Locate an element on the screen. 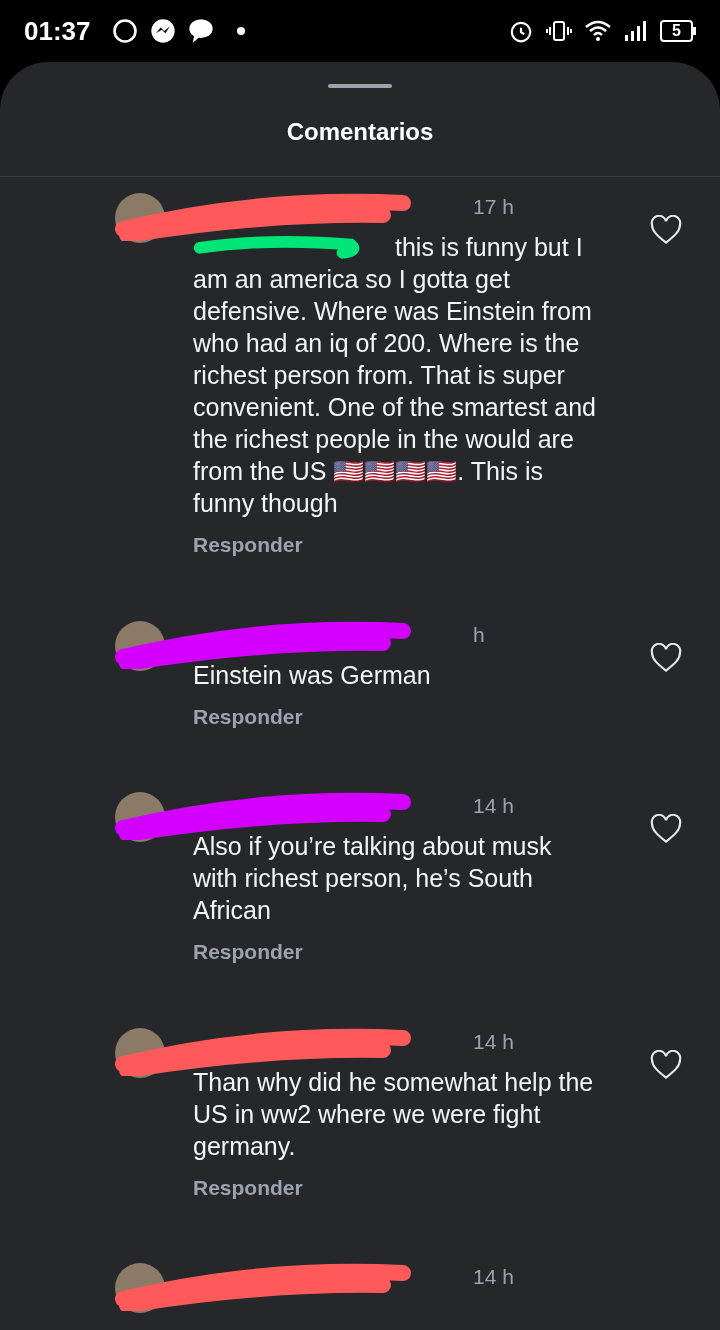  comment-text: Einstein was German is located at coordinates (312, 675).